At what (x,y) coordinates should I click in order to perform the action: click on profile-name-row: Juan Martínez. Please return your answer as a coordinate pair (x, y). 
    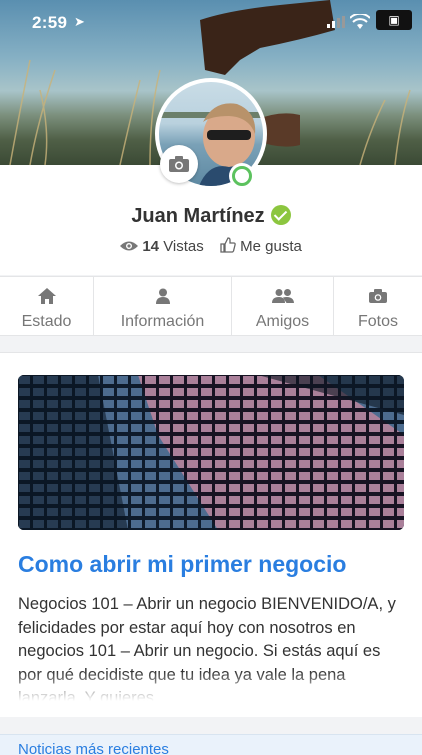
    Looking at the image, I should click on (211, 216).